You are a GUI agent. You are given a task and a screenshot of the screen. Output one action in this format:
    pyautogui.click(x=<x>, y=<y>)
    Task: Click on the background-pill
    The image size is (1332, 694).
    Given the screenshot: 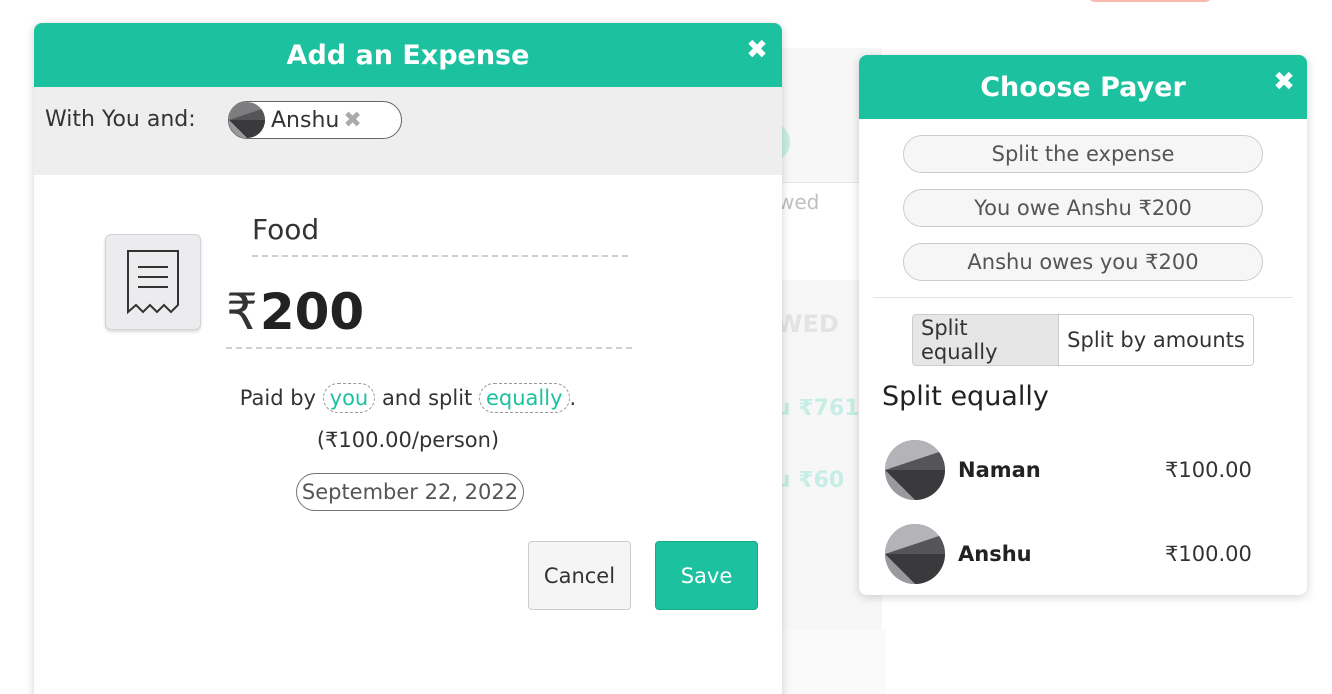 What is the action you would take?
    pyautogui.click(x=1150, y=1)
    